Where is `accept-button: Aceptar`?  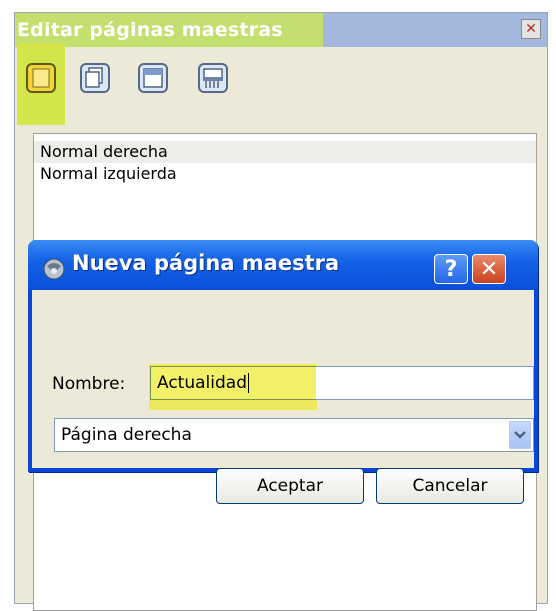
accept-button: Aceptar is located at coordinates (290, 486).